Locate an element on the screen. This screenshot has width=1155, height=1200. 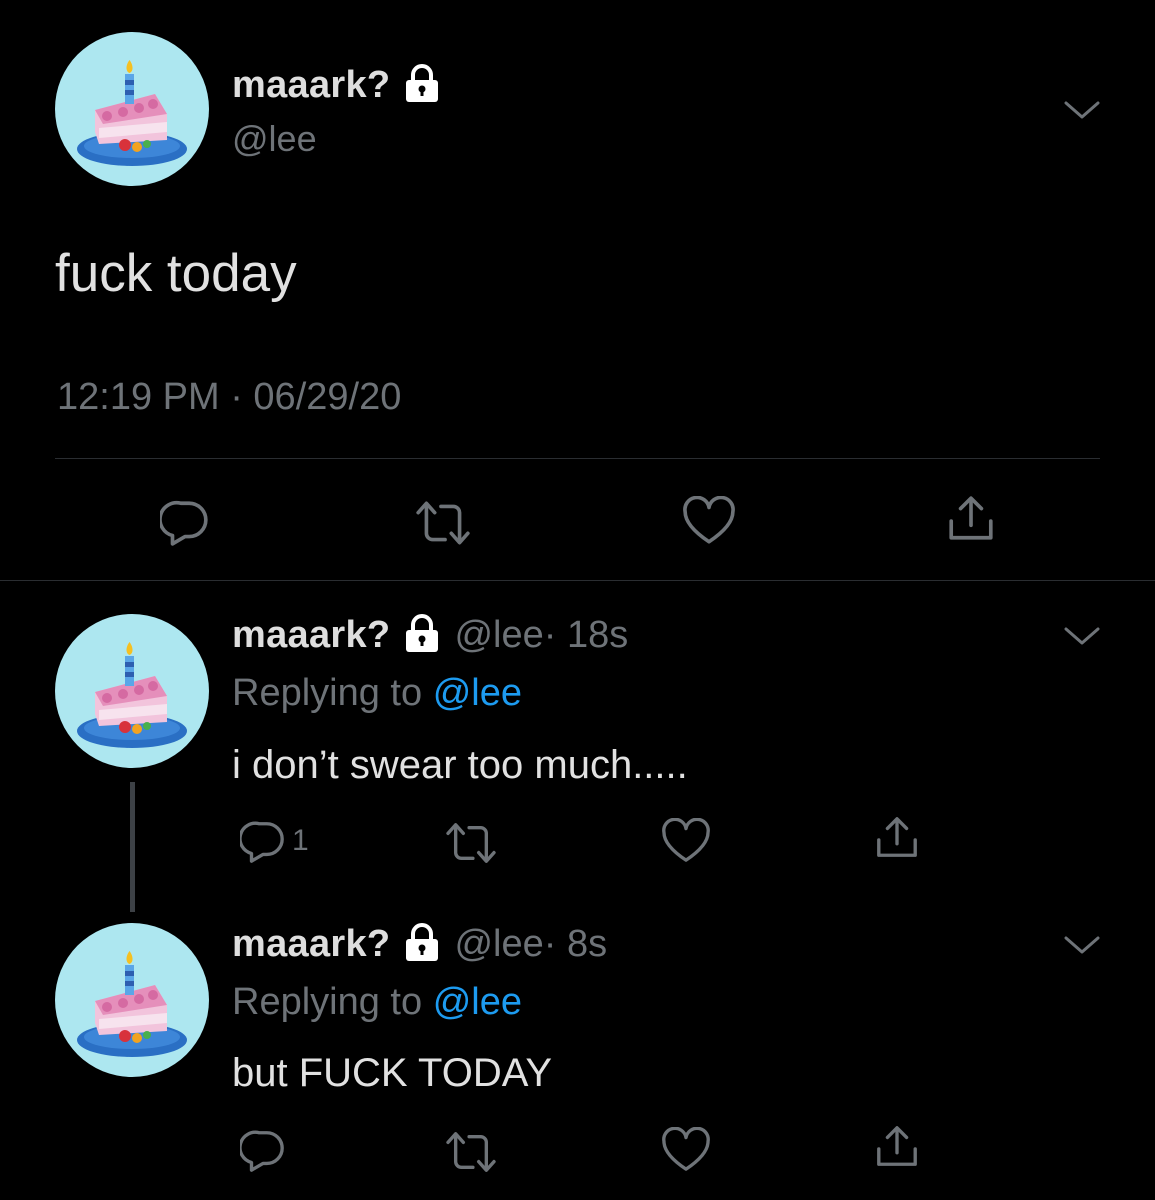
tweet-text: but FUCK TODAY is located at coordinates (392, 1073).